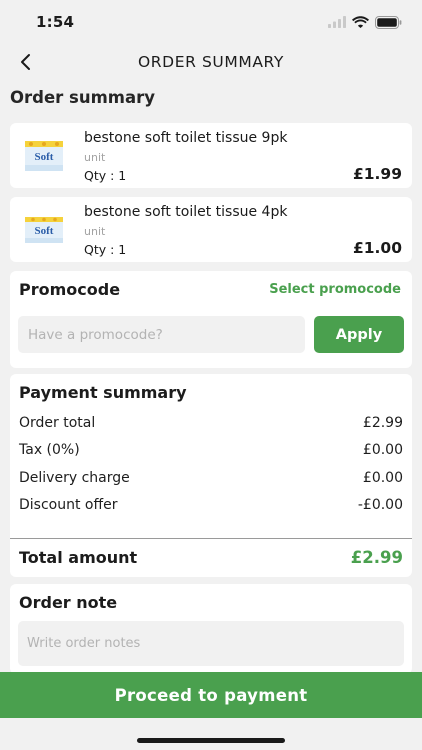  I want to click on home-indicator, so click(211, 740).